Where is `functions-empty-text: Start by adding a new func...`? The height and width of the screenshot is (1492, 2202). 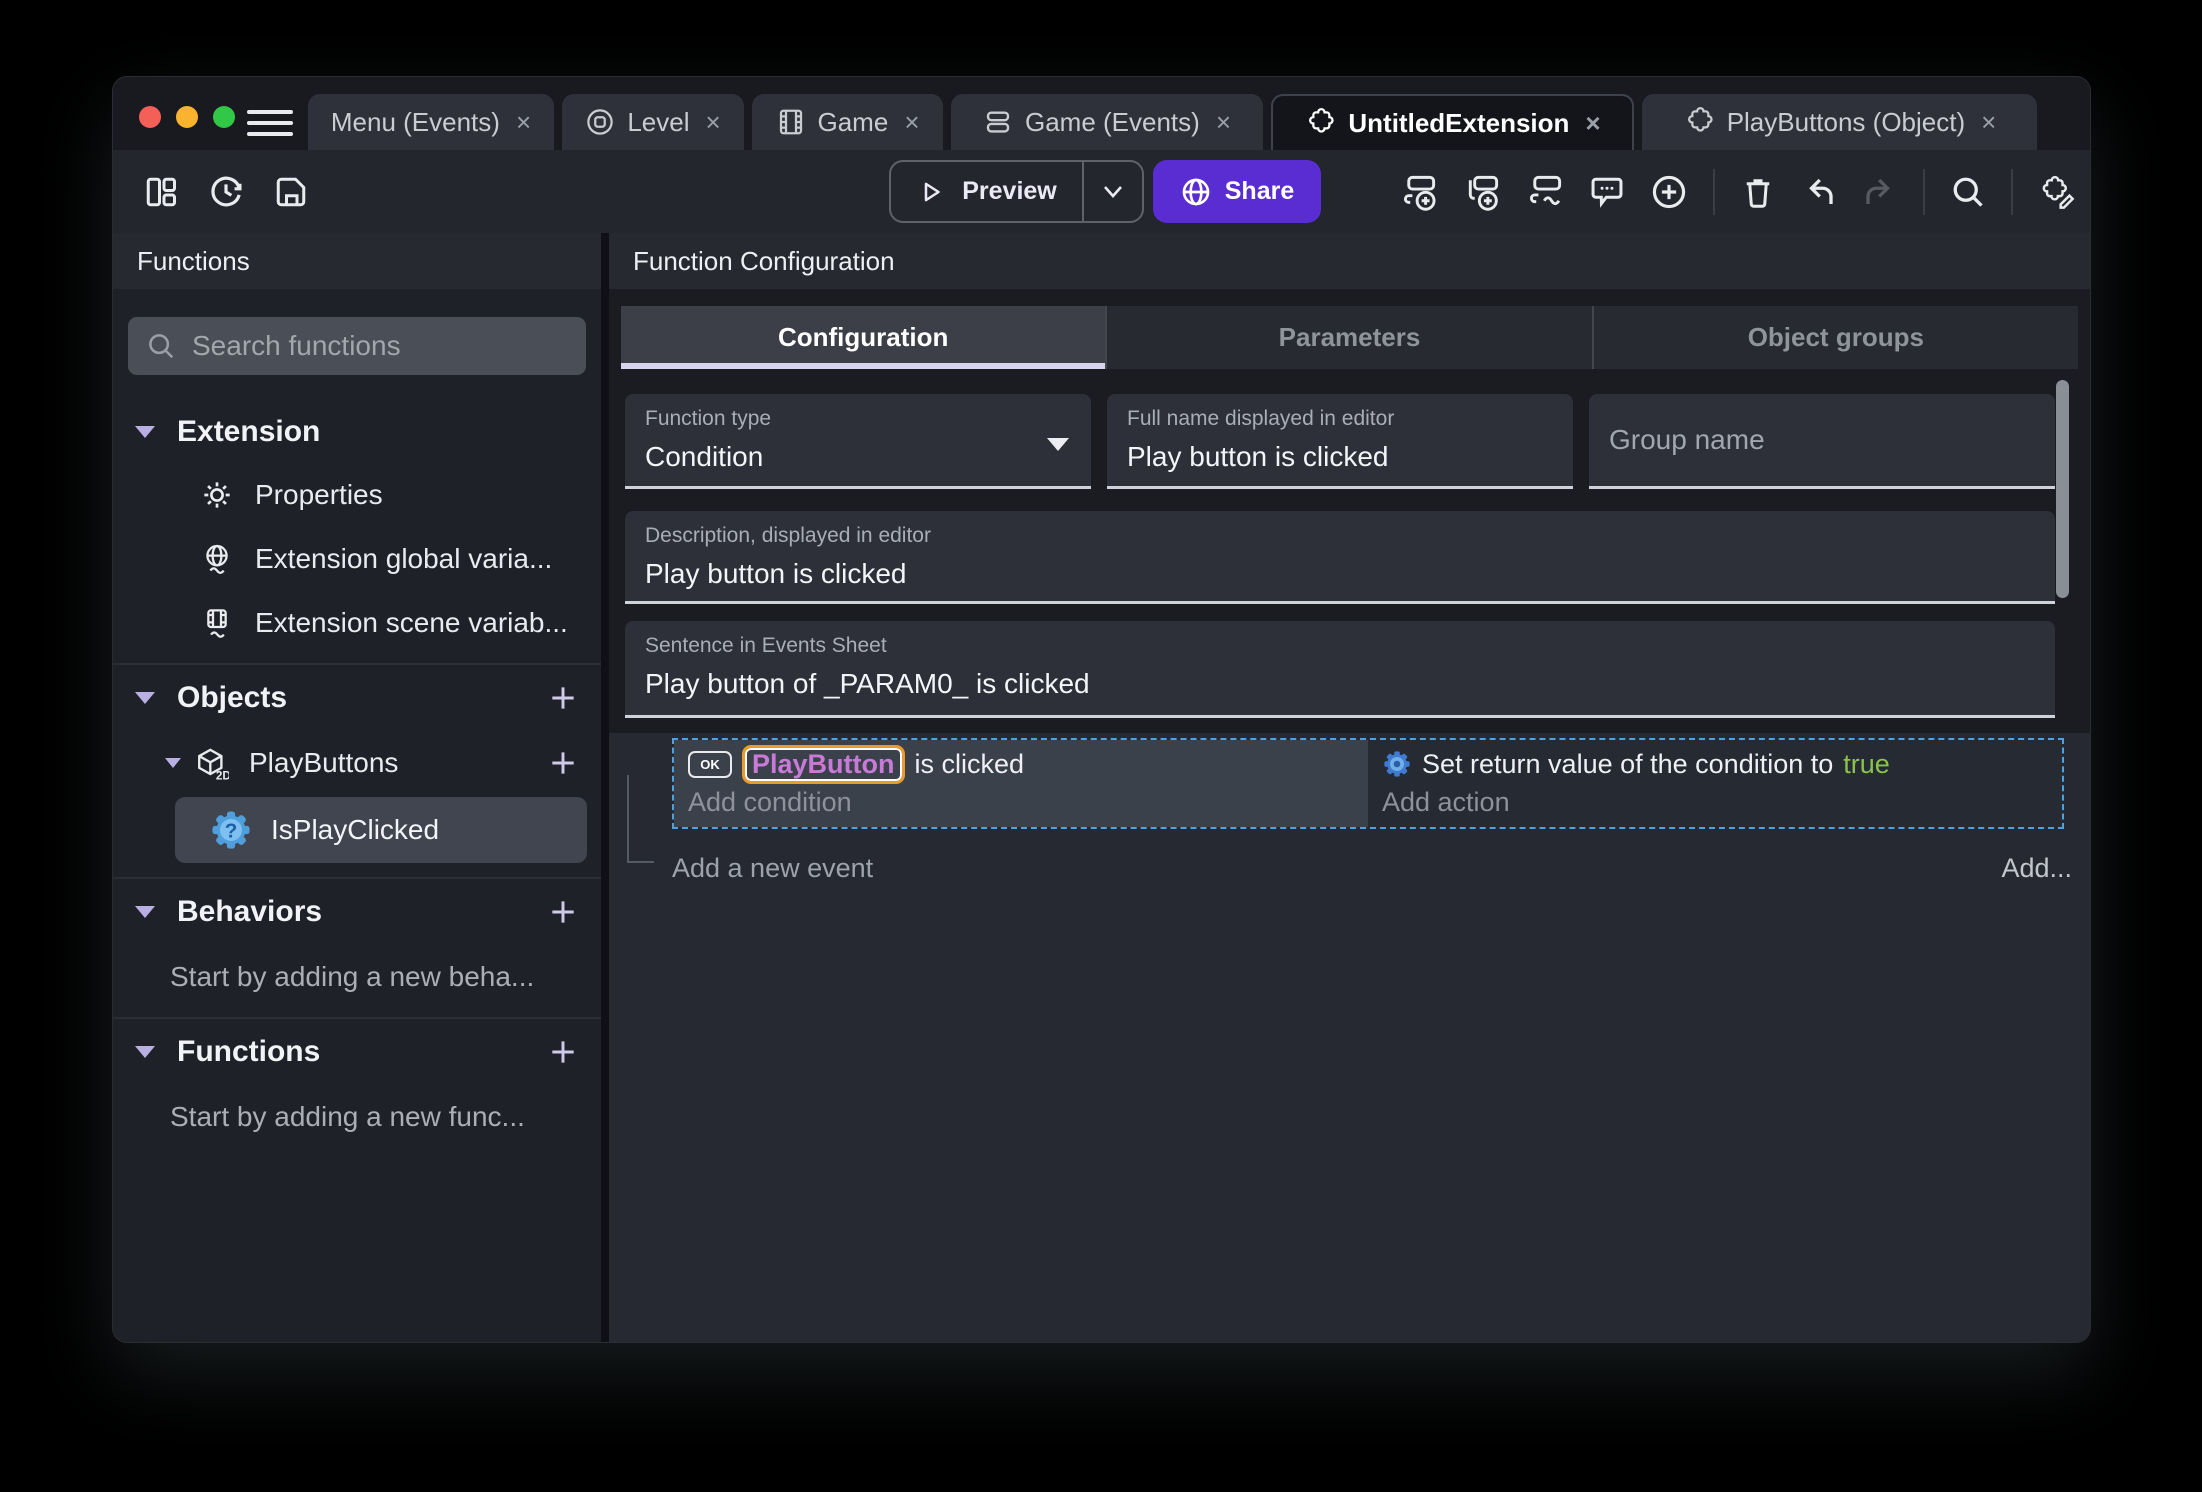
functions-empty-text: Start by adding a new func... is located at coordinates (347, 1116).